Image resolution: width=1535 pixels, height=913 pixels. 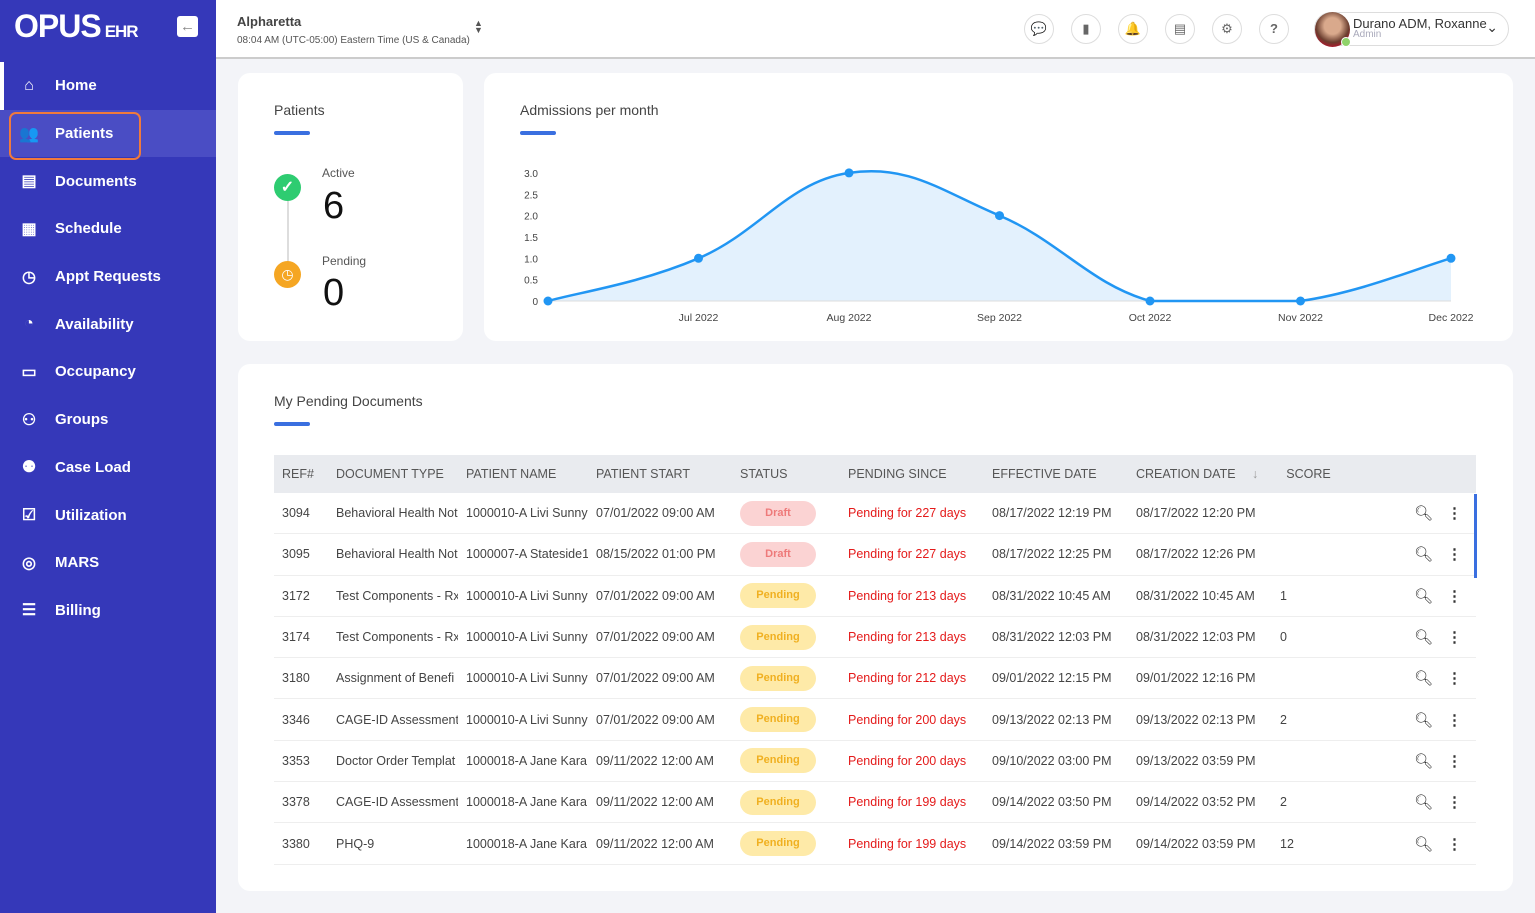 What do you see at coordinates (296, 554) in the screenshot?
I see `table-cell: 3095` at bounding box center [296, 554].